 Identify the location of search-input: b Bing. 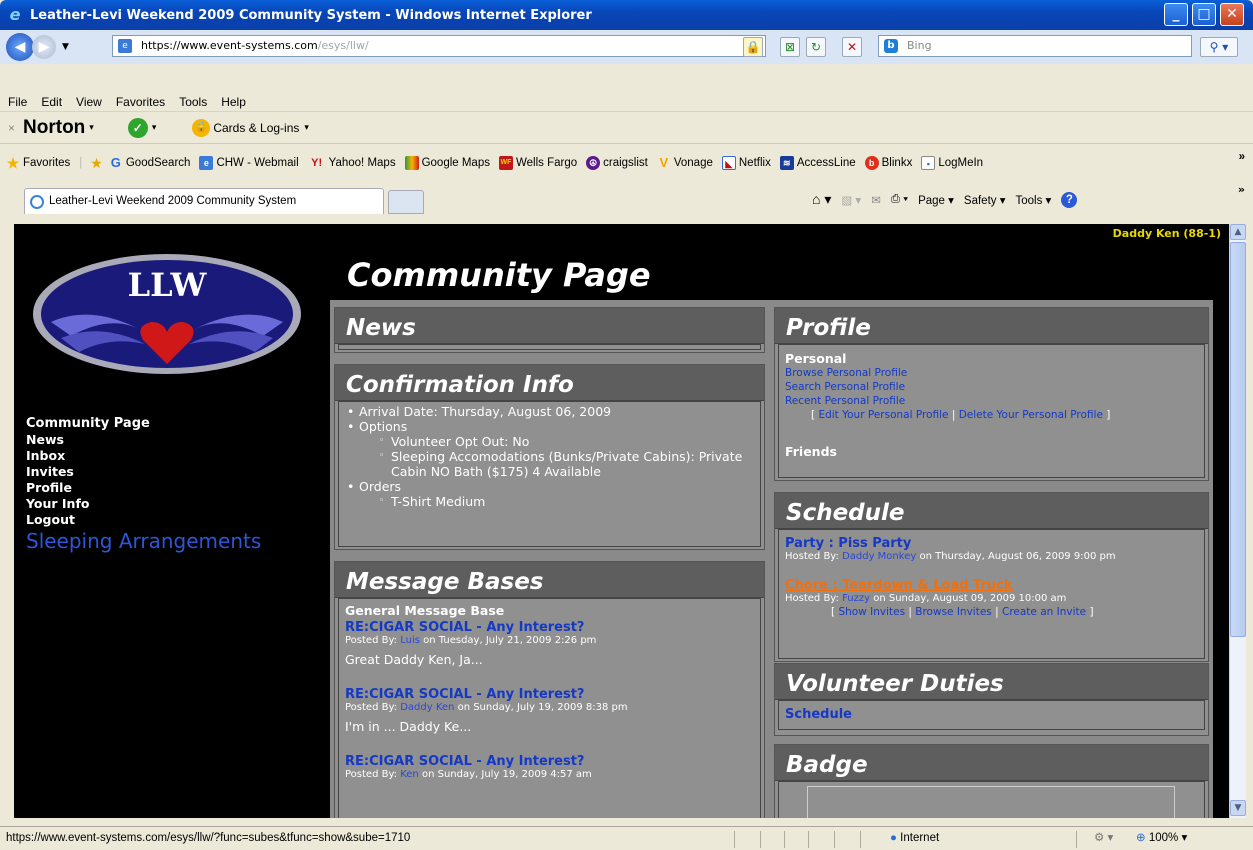
(1035, 46).